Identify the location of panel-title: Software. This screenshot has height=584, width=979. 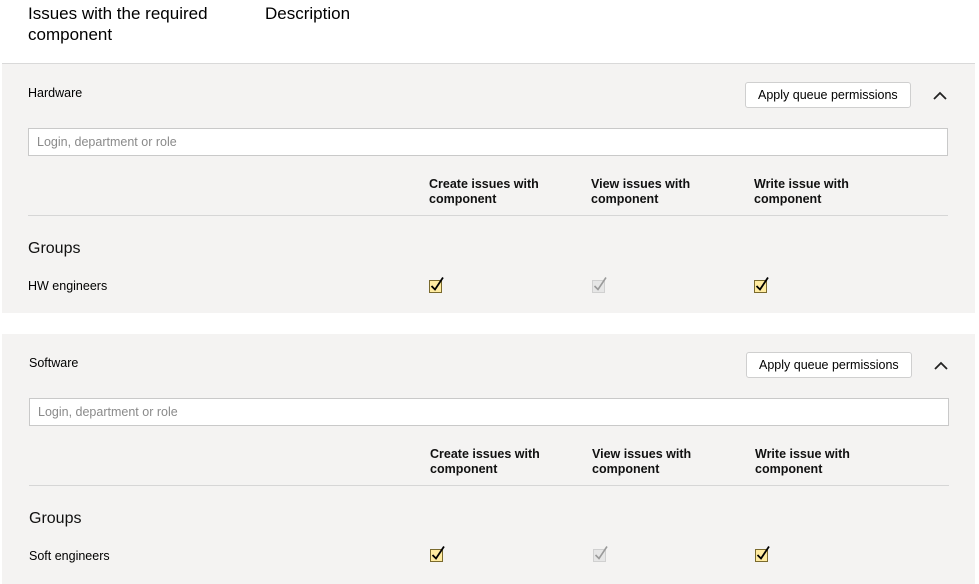
(54, 363).